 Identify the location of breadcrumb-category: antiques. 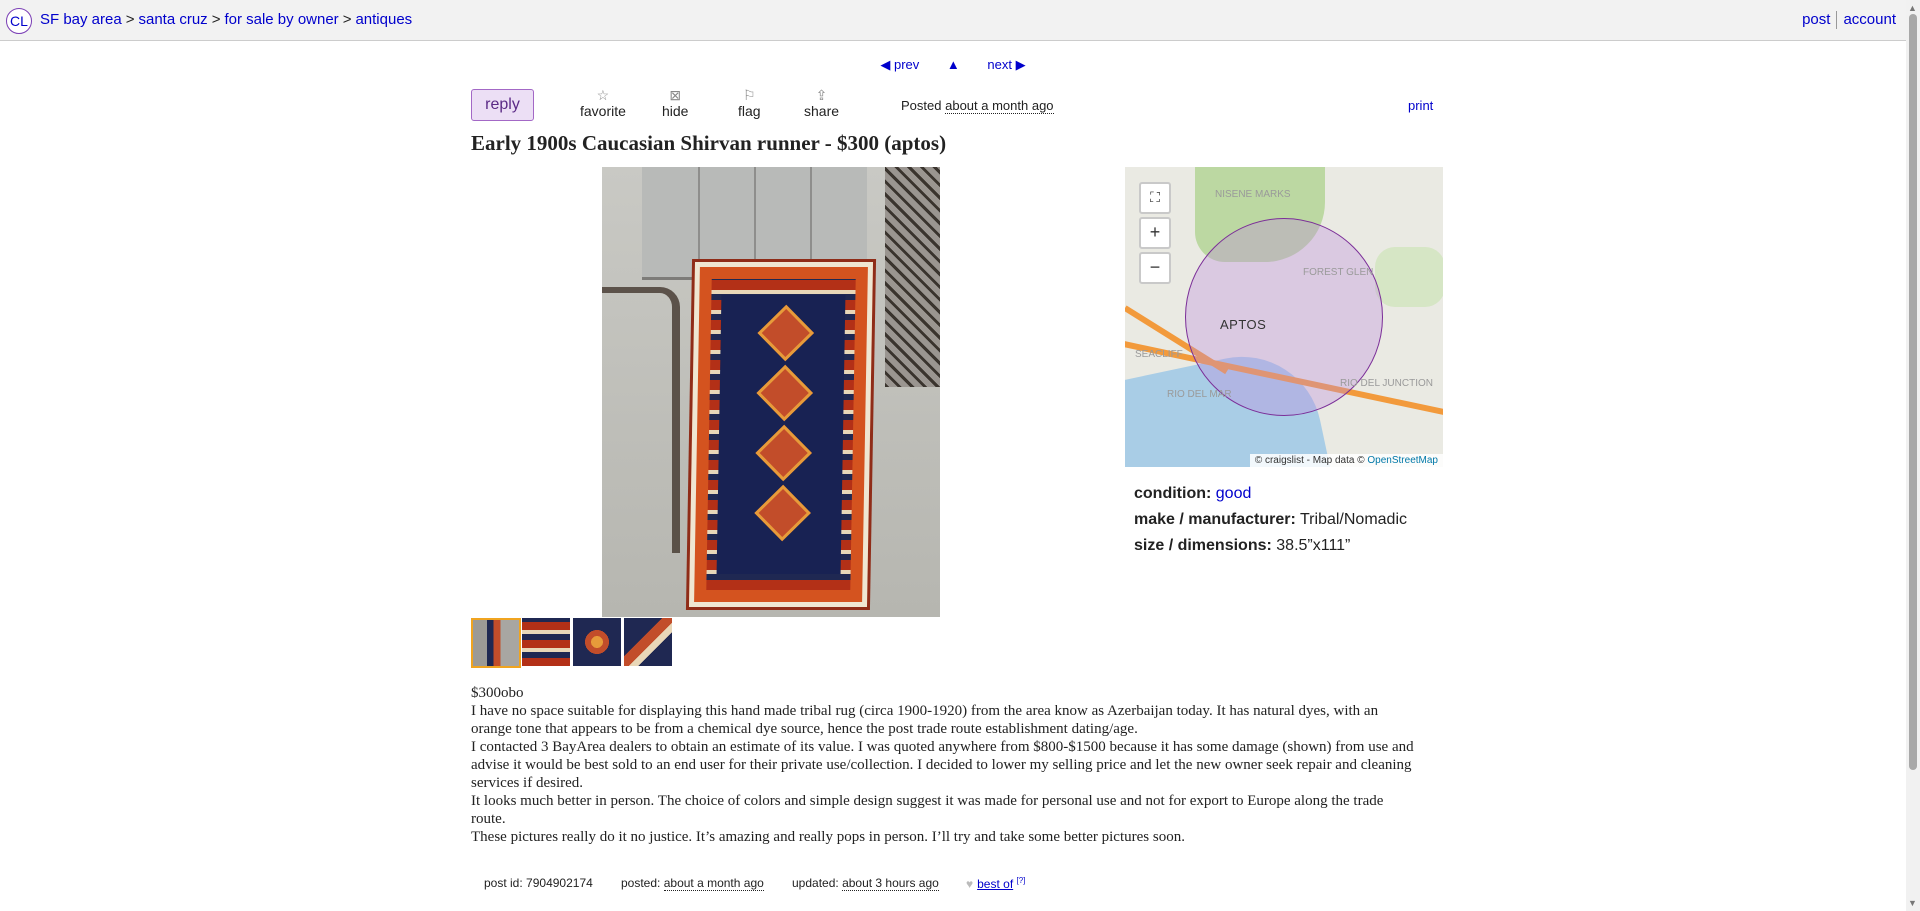
(383, 19).